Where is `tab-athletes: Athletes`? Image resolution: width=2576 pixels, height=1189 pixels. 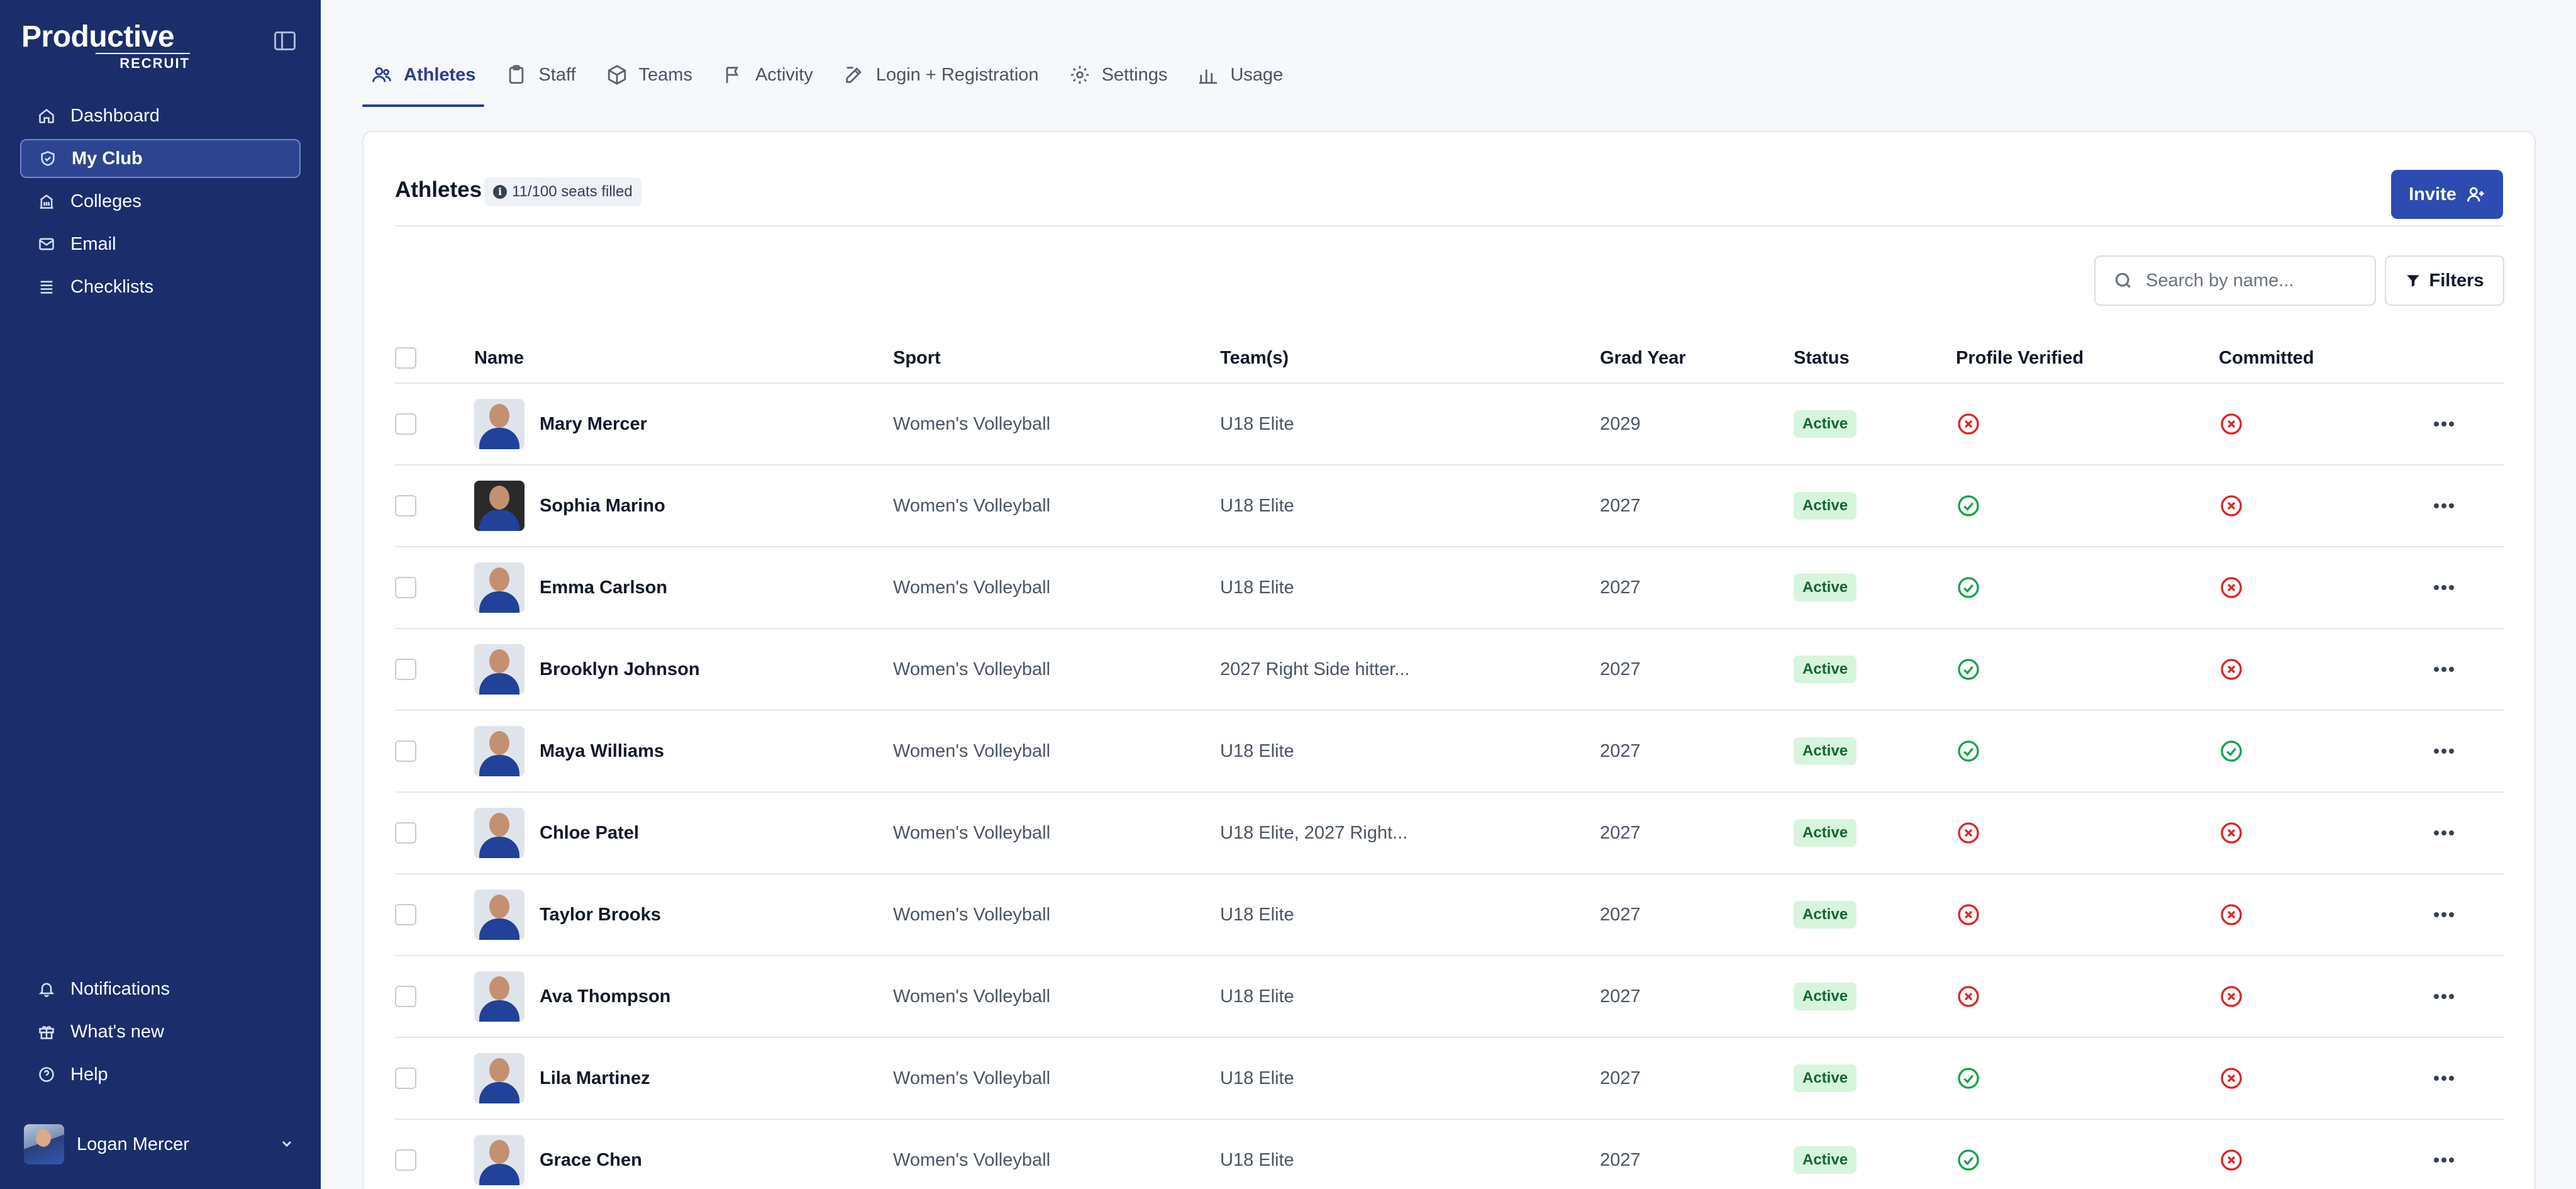
tab-athletes: Athletes is located at coordinates (423, 79).